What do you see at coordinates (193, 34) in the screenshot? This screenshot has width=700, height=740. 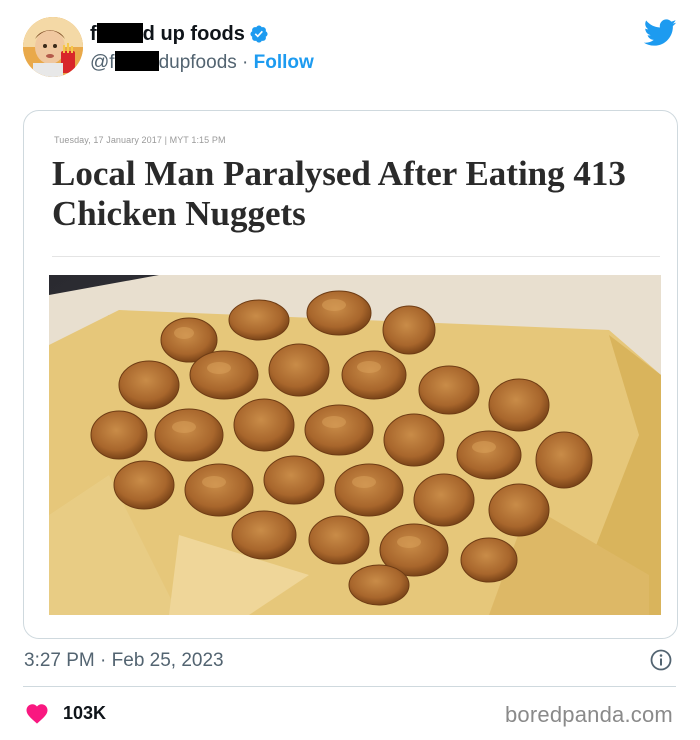 I see `display-name-suffix: d up foods` at bounding box center [193, 34].